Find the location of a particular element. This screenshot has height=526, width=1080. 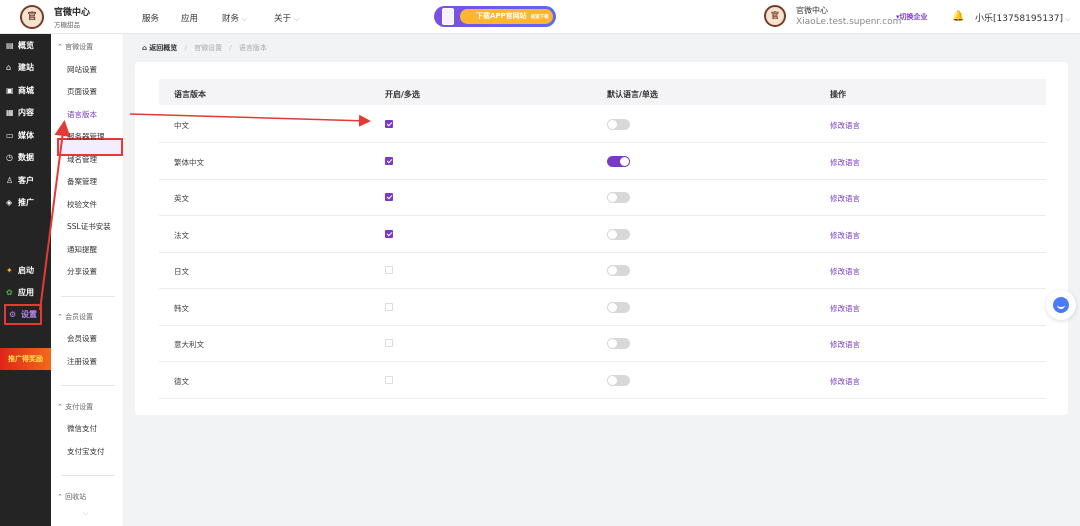

sidebar-item-apps: ✿ 应用 is located at coordinates (20, 292).